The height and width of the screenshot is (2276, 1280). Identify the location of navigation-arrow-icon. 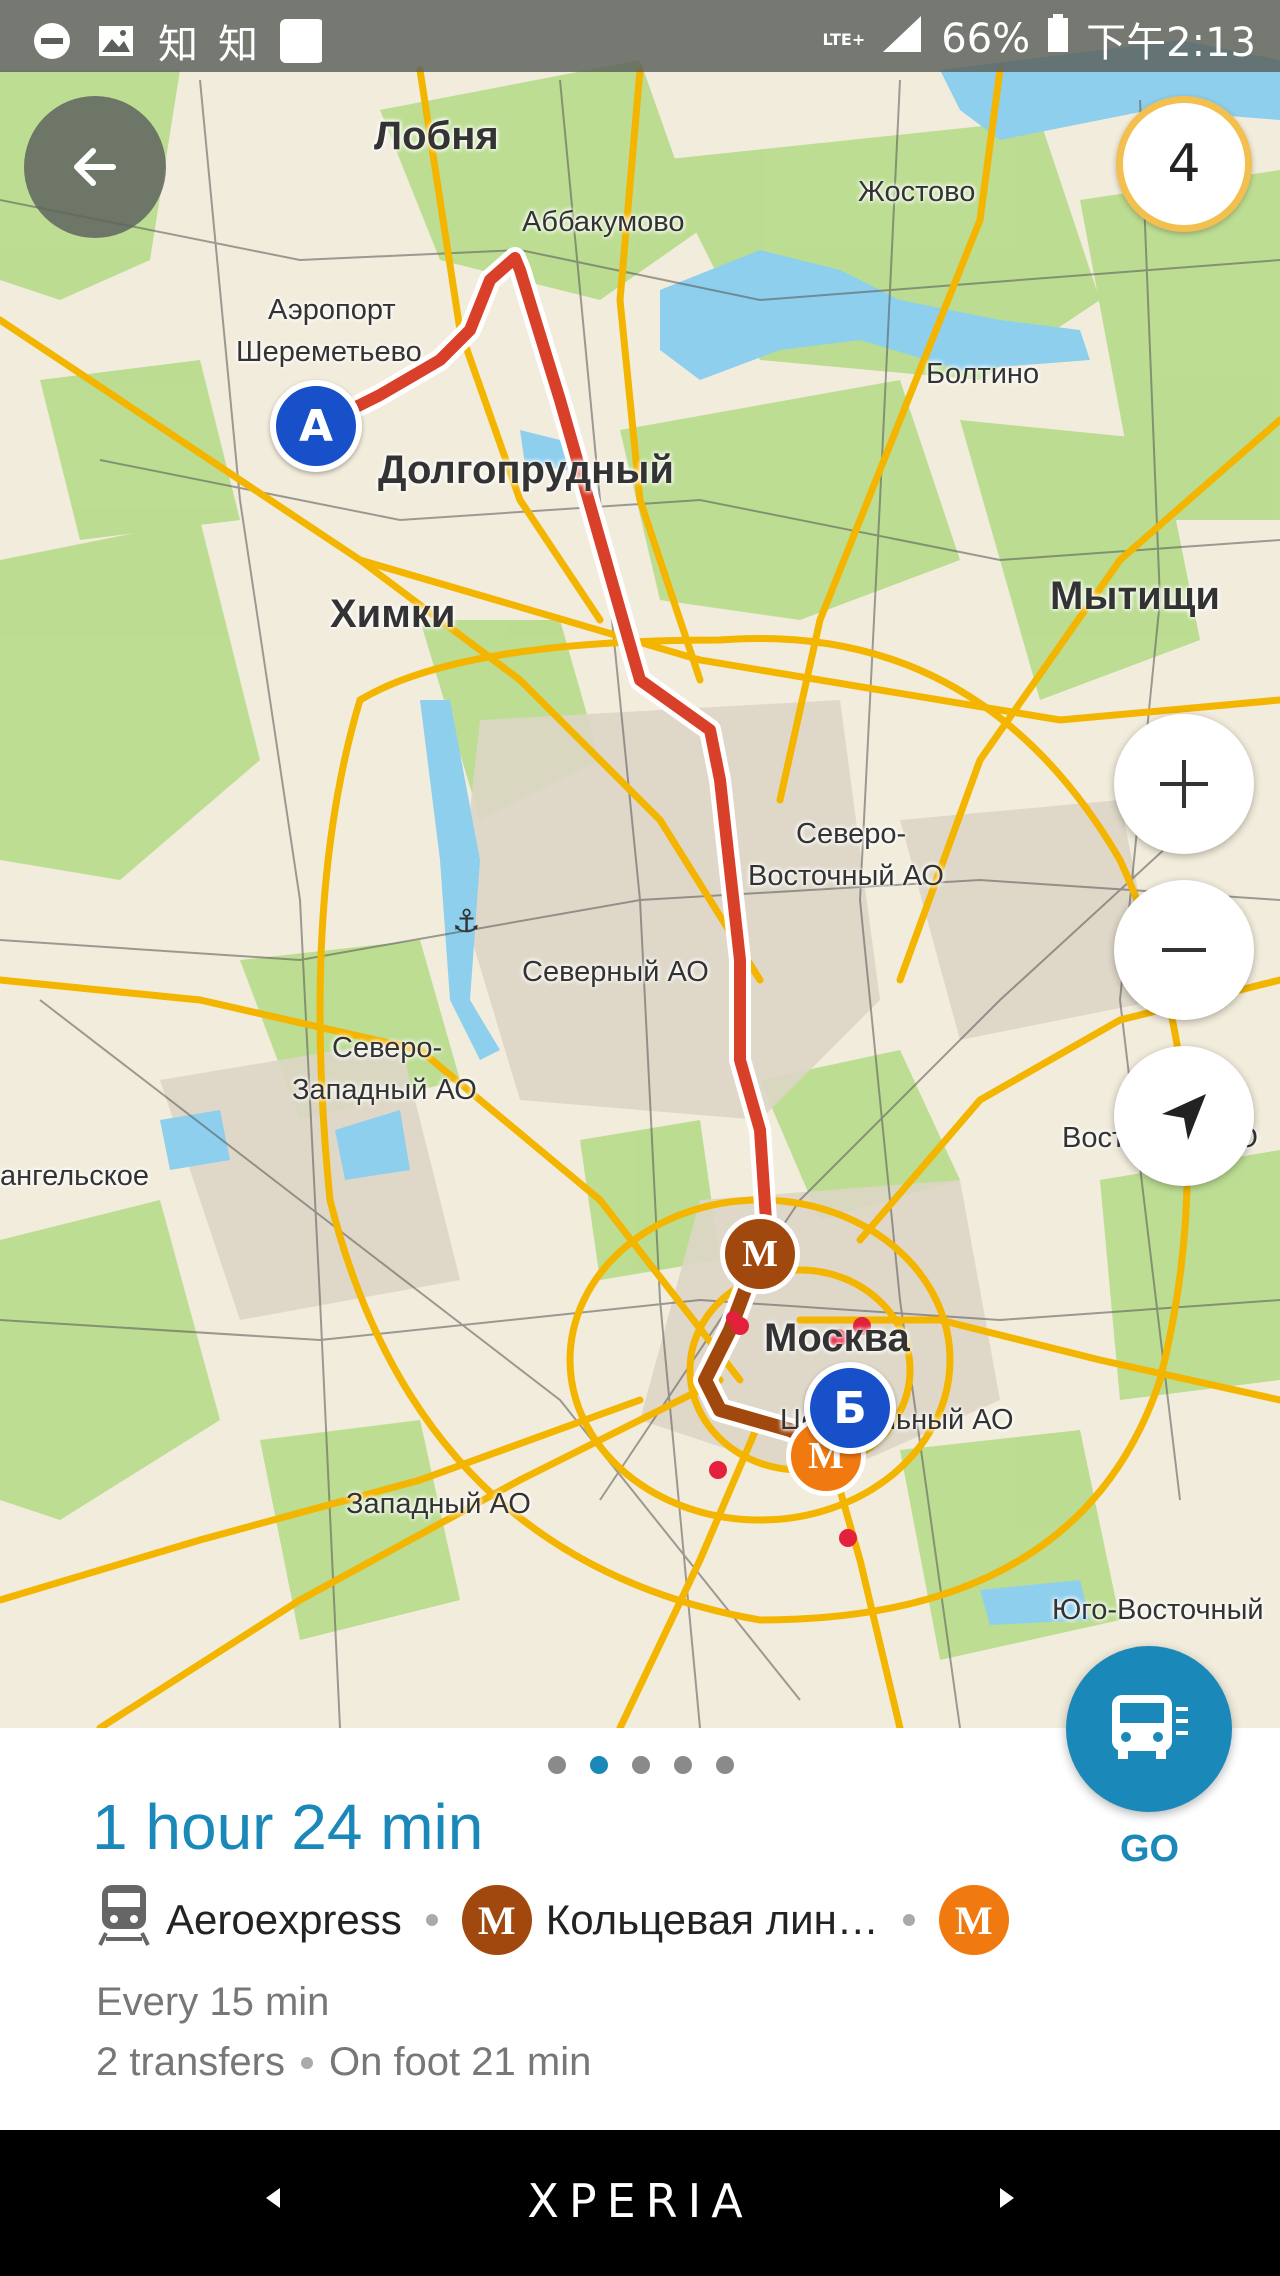
(1184, 1117).